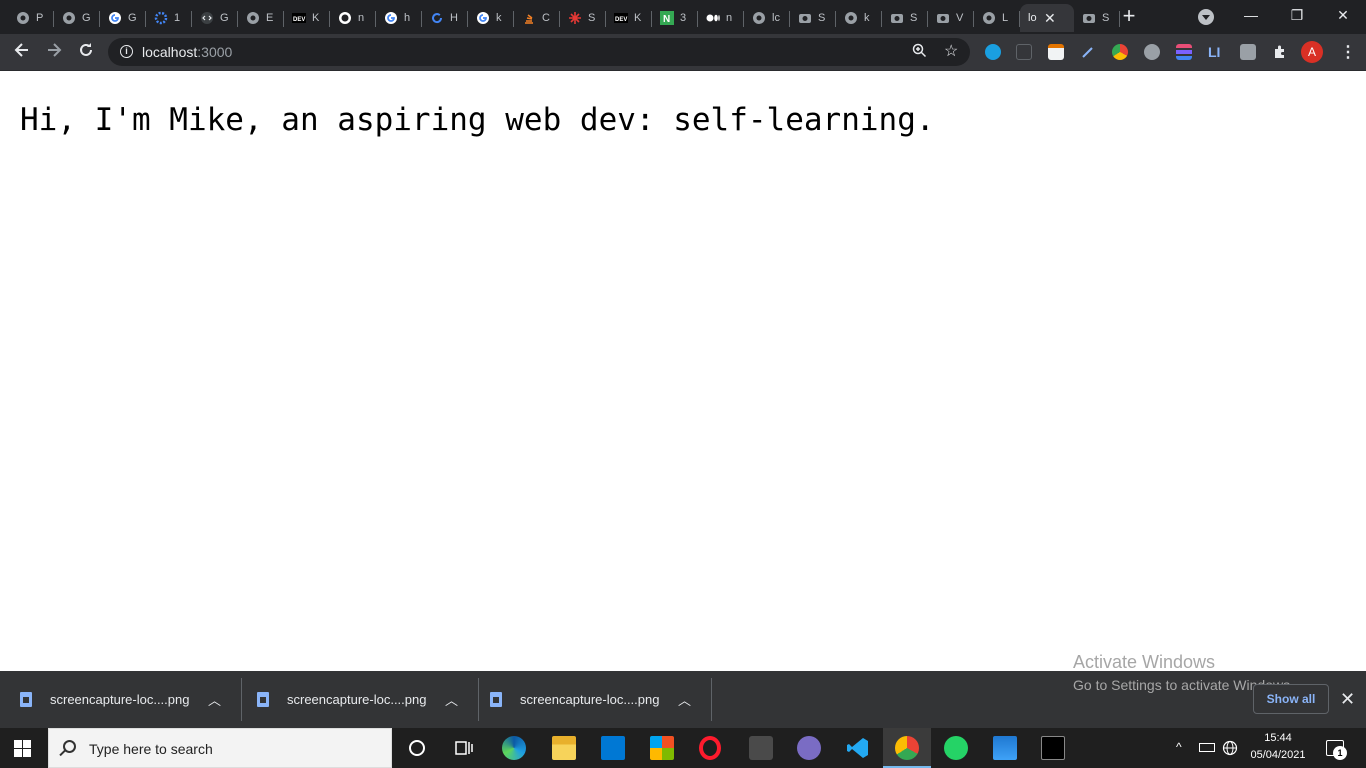  What do you see at coordinates (867, 18) in the screenshot?
I see `tab-title: k` at bounding box center [867, 18].